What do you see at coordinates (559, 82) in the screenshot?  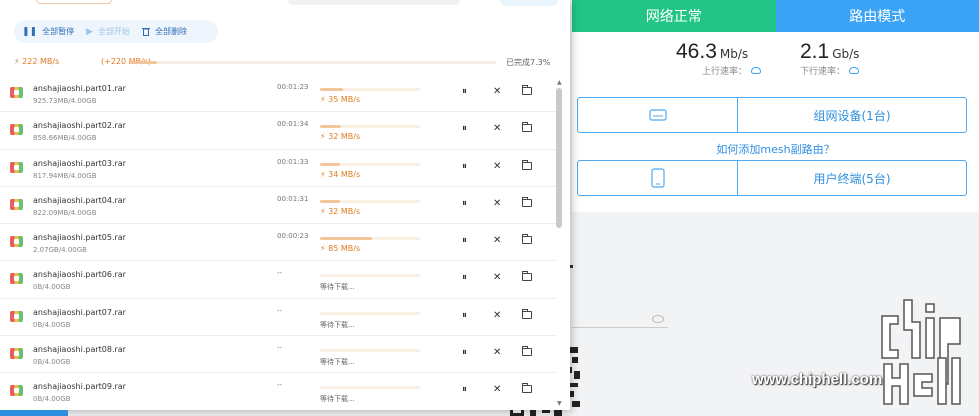 I see `scroll-up-arrow: ▲` at bounding box center [559, 82].